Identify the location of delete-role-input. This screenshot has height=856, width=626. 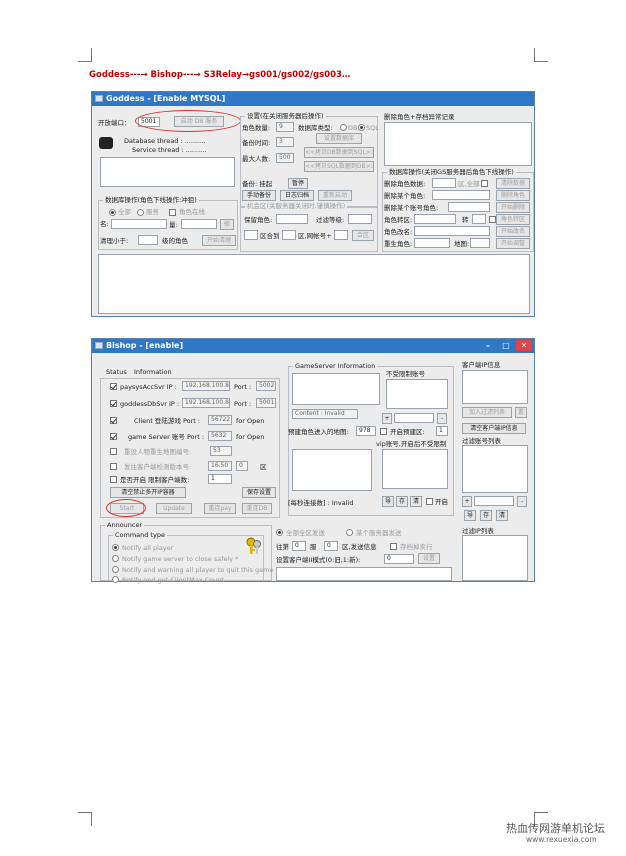
(461, 195).